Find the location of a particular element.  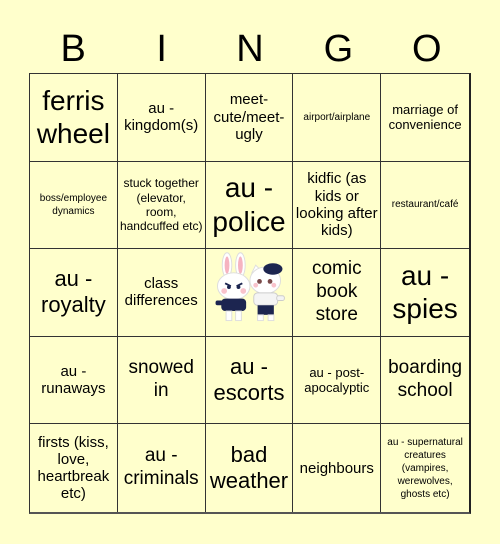

bingo-cell: au - police is located at coordinates (249, 205).